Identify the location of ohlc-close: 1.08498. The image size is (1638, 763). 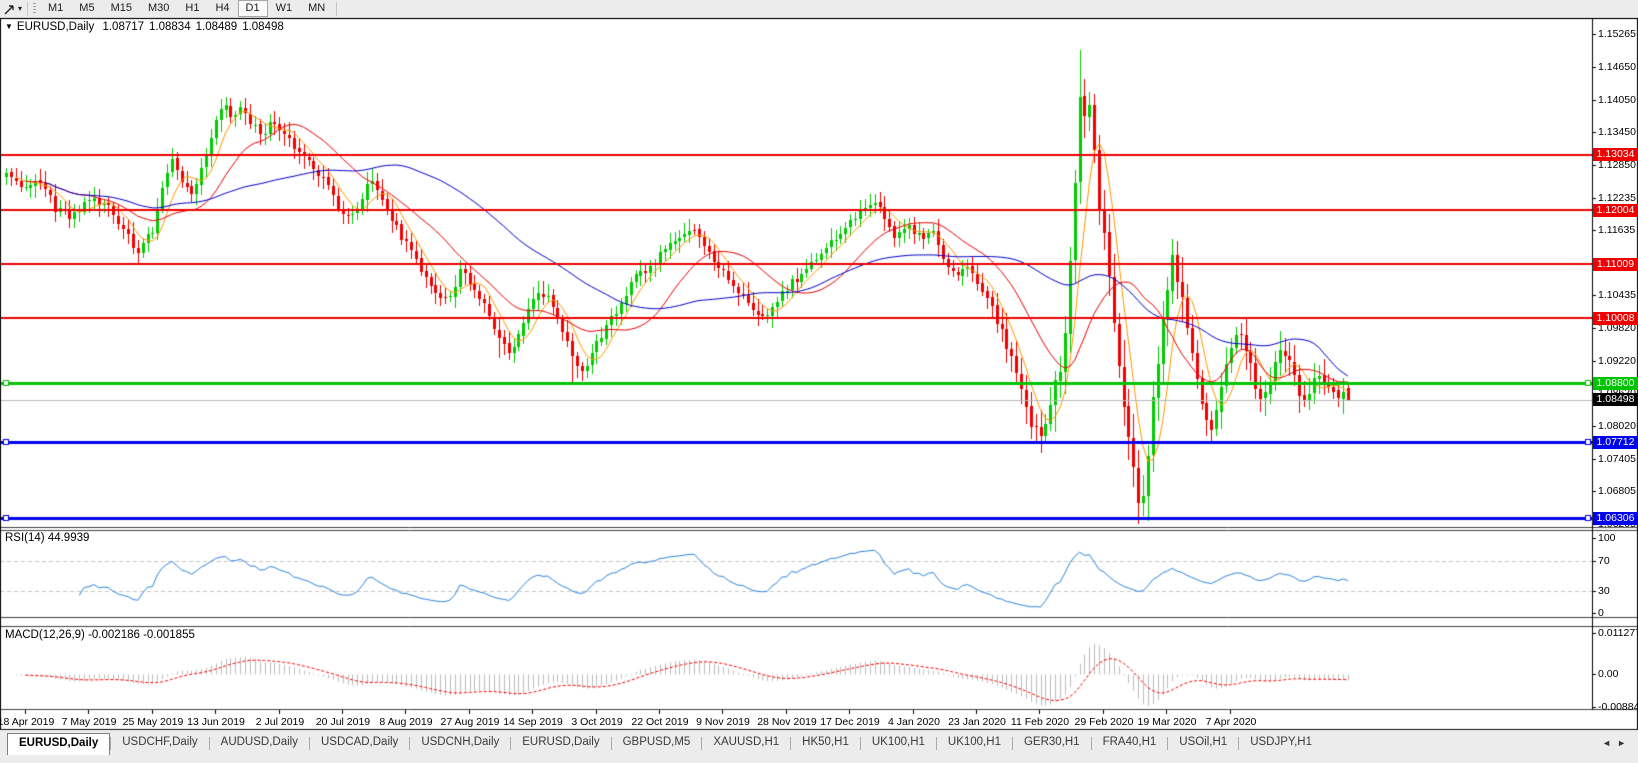
(263, 27).